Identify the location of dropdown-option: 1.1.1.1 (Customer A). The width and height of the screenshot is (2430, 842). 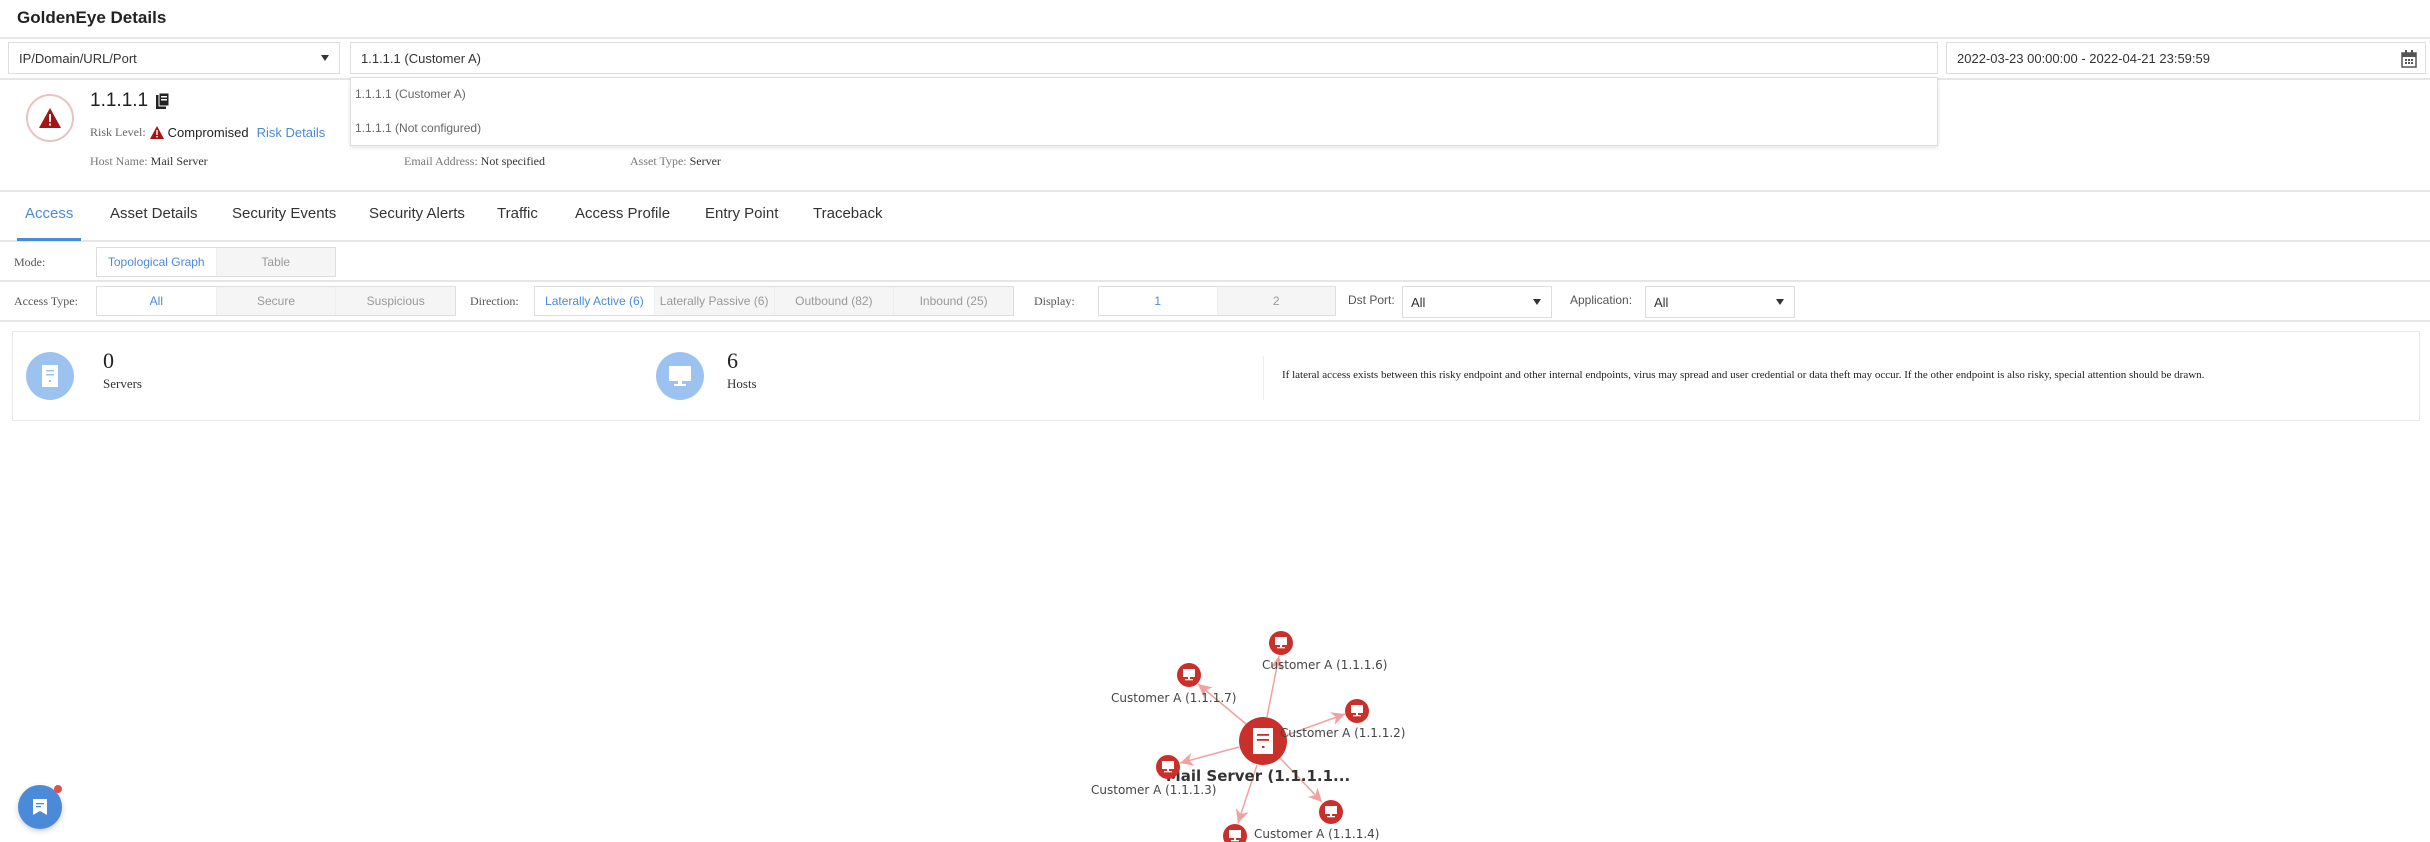
(410, 94).